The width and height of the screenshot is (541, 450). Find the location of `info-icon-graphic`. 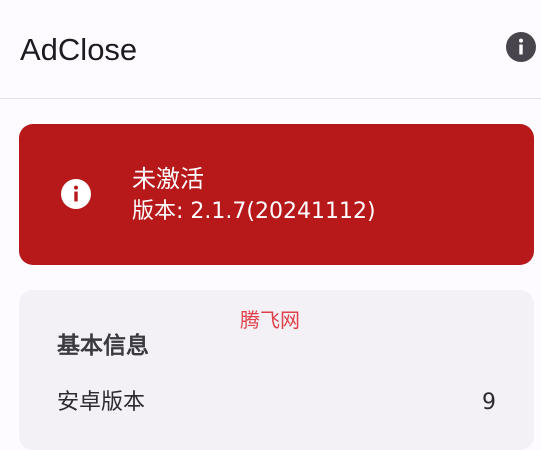

info-icon-graphic is located at coordinates (521, 47).